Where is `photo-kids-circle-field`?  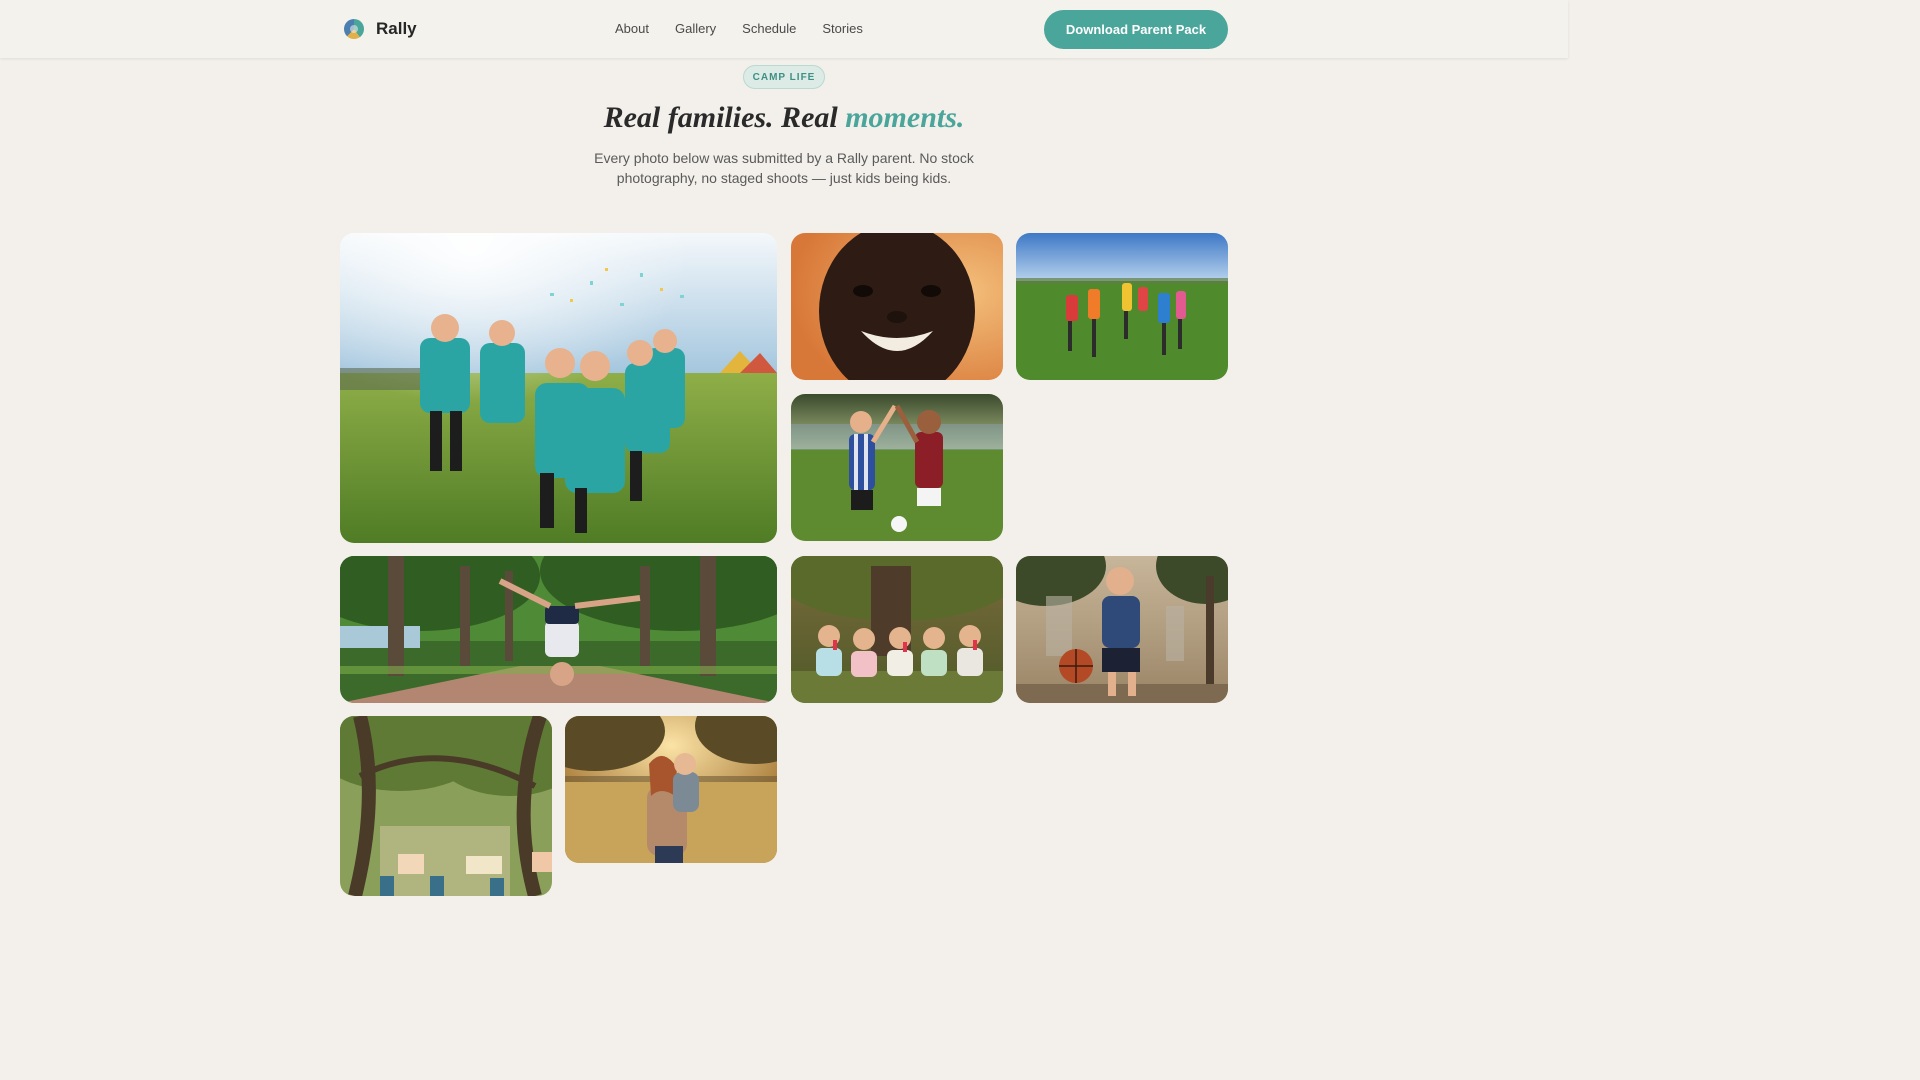 photo-kids-circle-field is located at coordinates (1122, 306).